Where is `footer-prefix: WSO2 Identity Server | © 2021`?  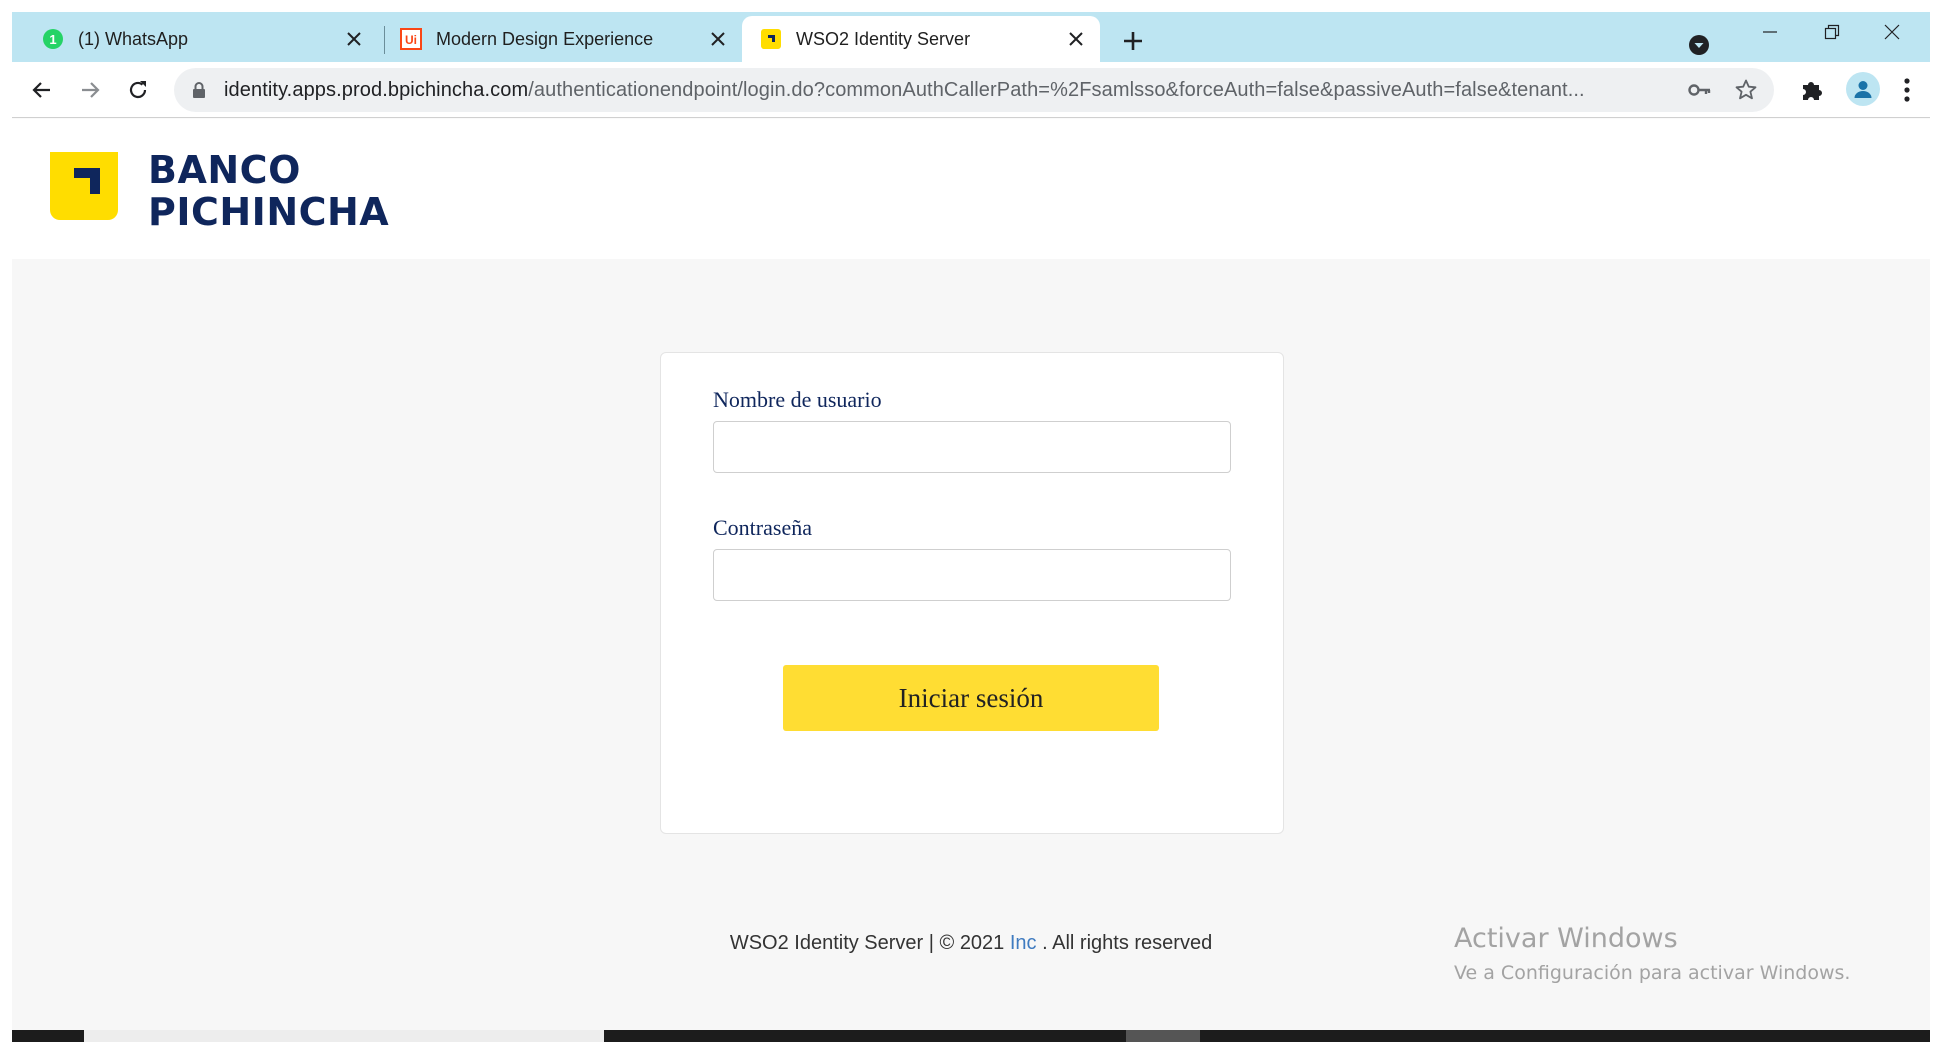
footer-prefix: WSO2 Identity Server | © 2021 is located at coordinates (869, 943).